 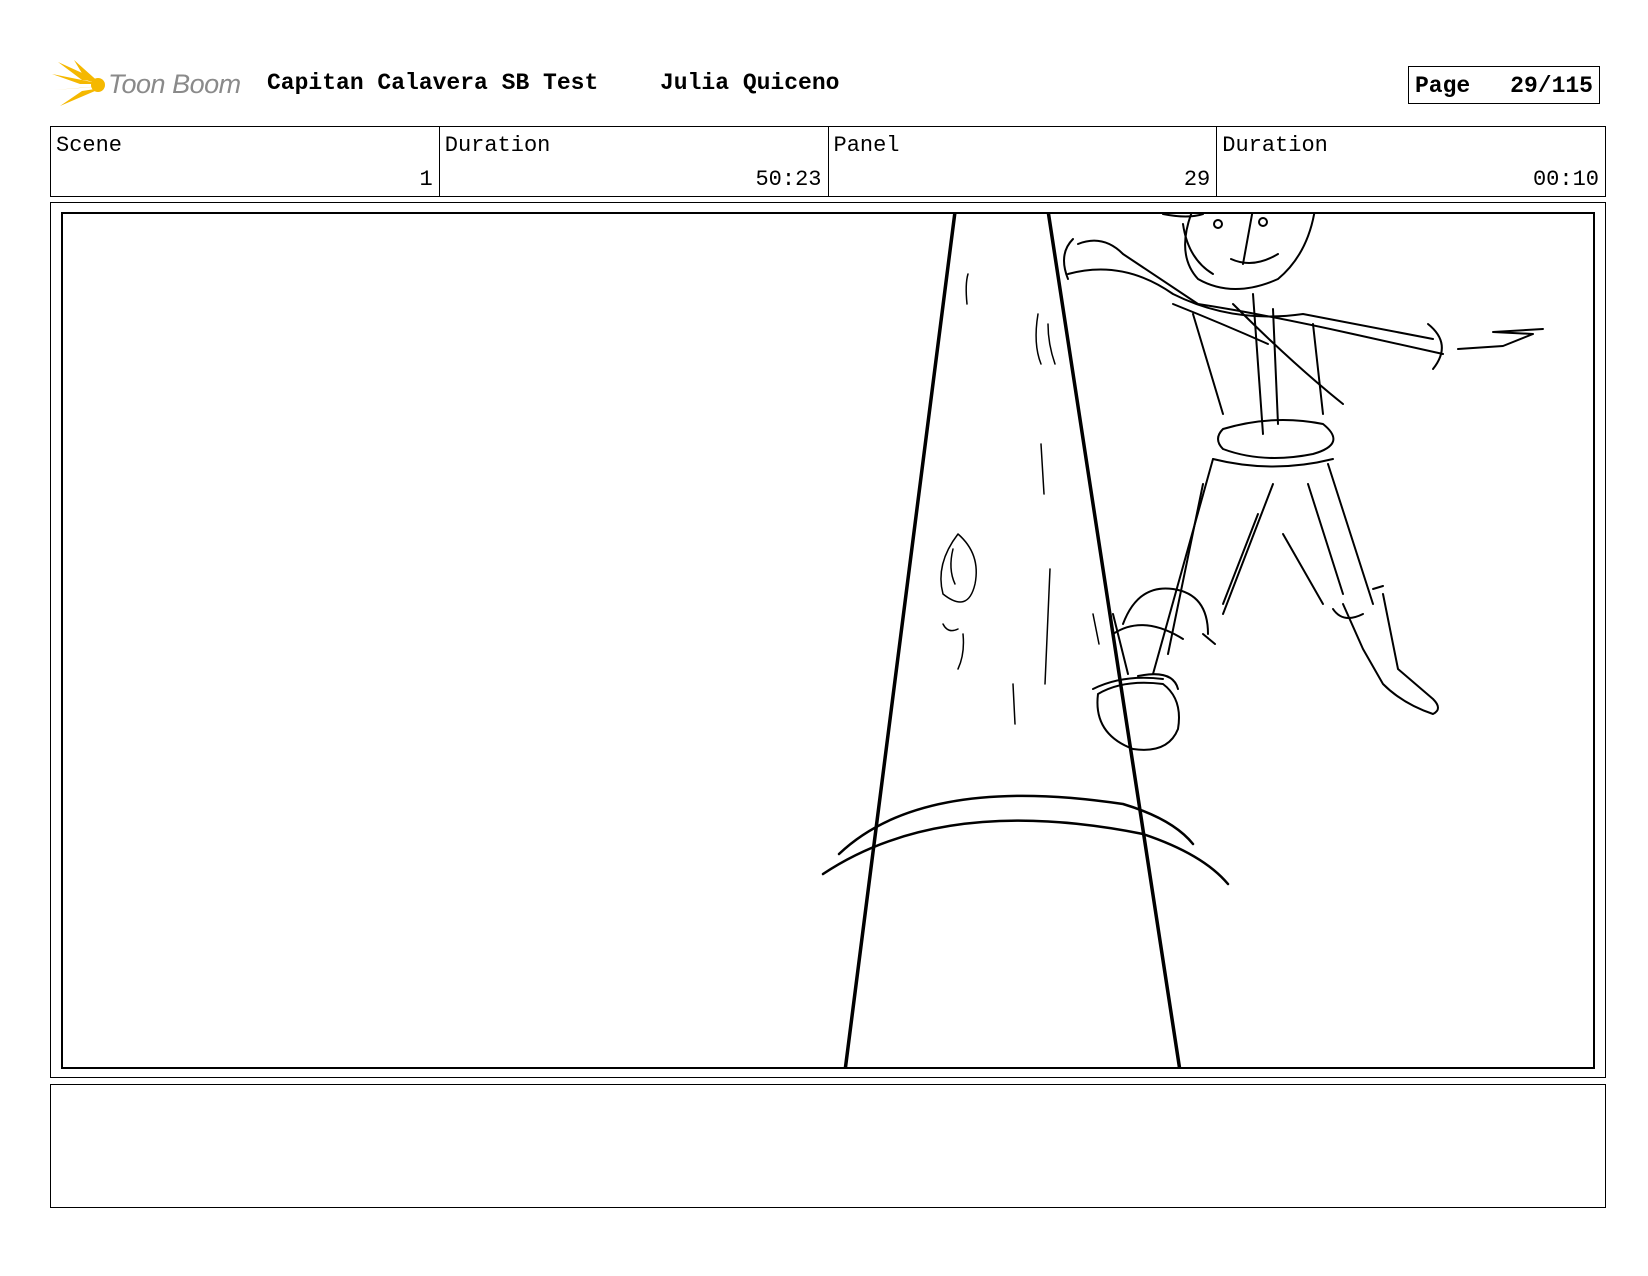 What do you see at coordinates (788, 179) in the screenshot?
I see `scene-duration-value: 50:23` at bounding box center [788, 179].